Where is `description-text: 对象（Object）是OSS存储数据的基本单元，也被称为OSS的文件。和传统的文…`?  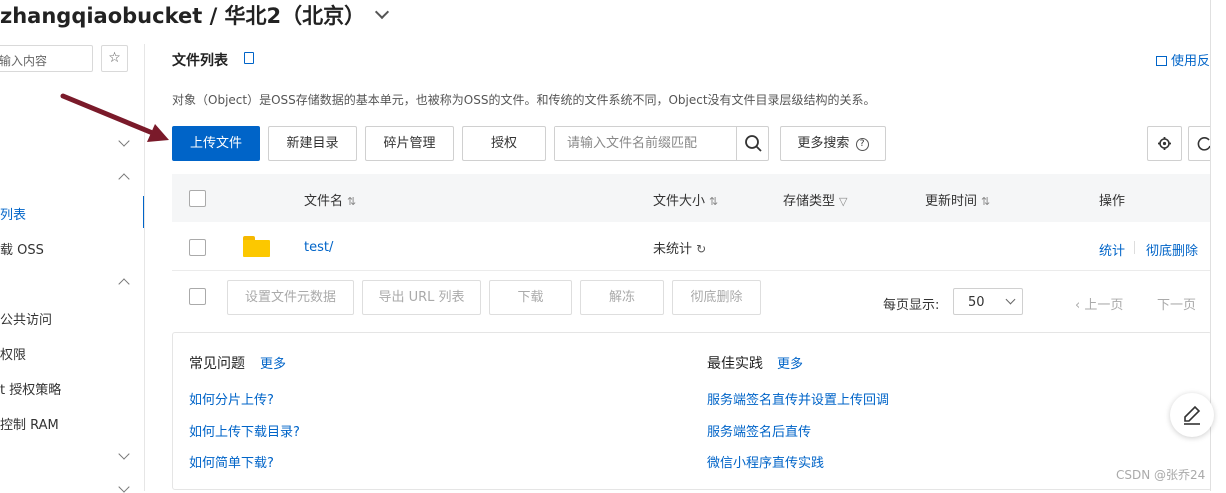 description-text: 对象（Object）是OSS存储数据的基本单元，也被称为OSS的文件。和传统的文… is located at coordinates (524, 100).